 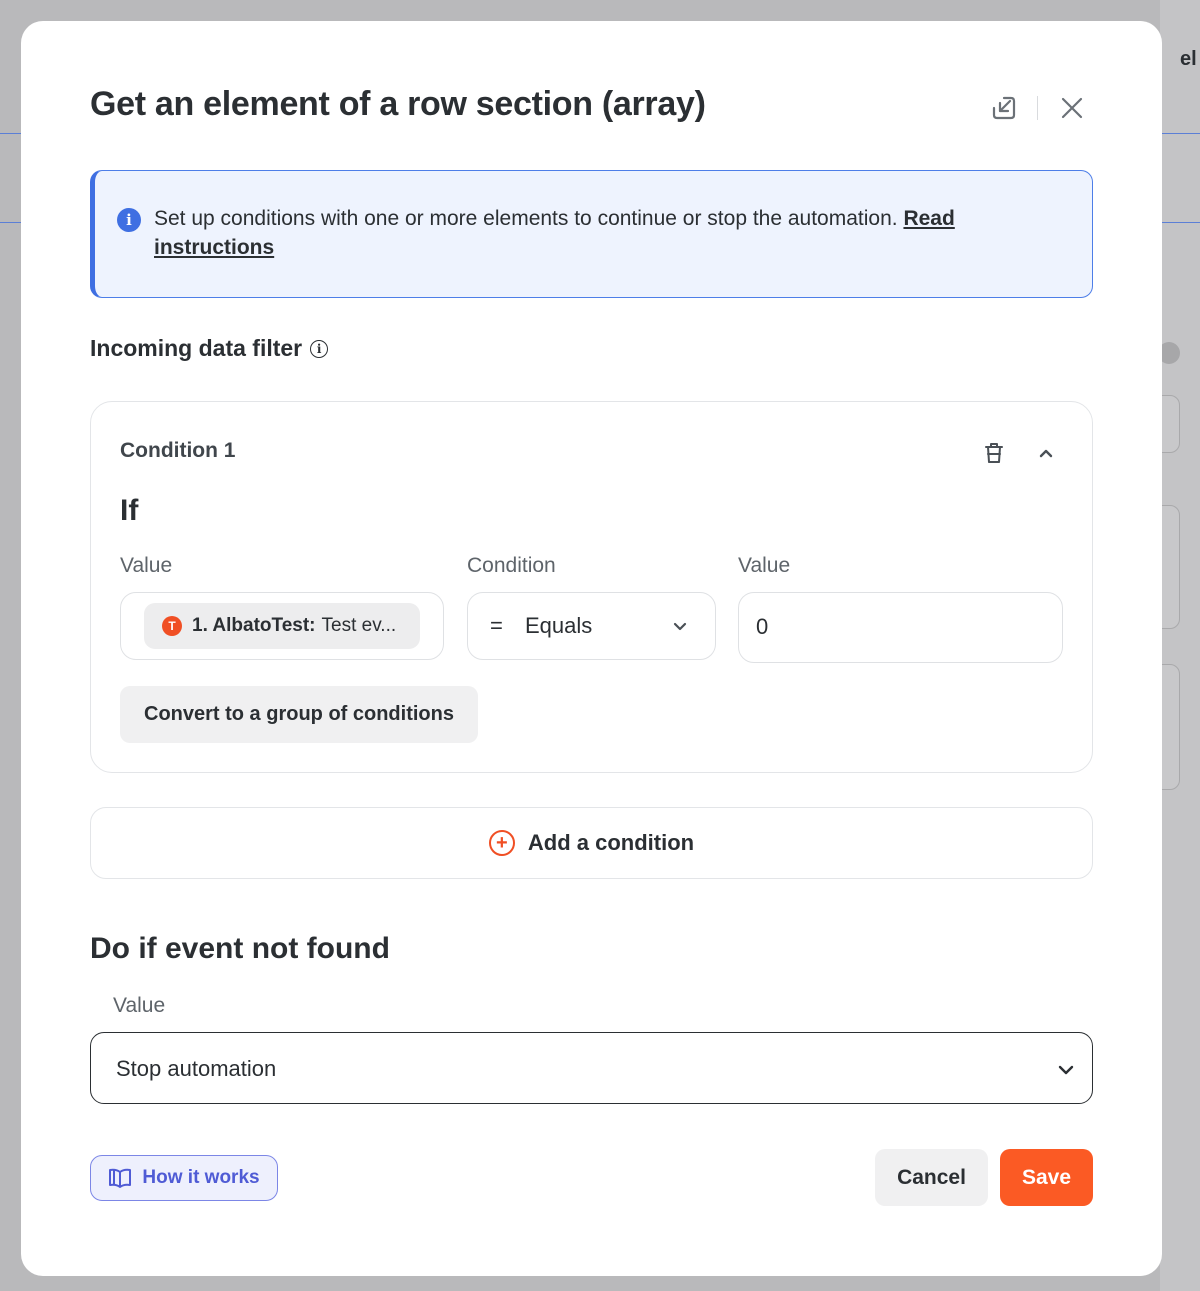 I want to click on filter-label: Incoming data filter, so click(x=196, y=348).